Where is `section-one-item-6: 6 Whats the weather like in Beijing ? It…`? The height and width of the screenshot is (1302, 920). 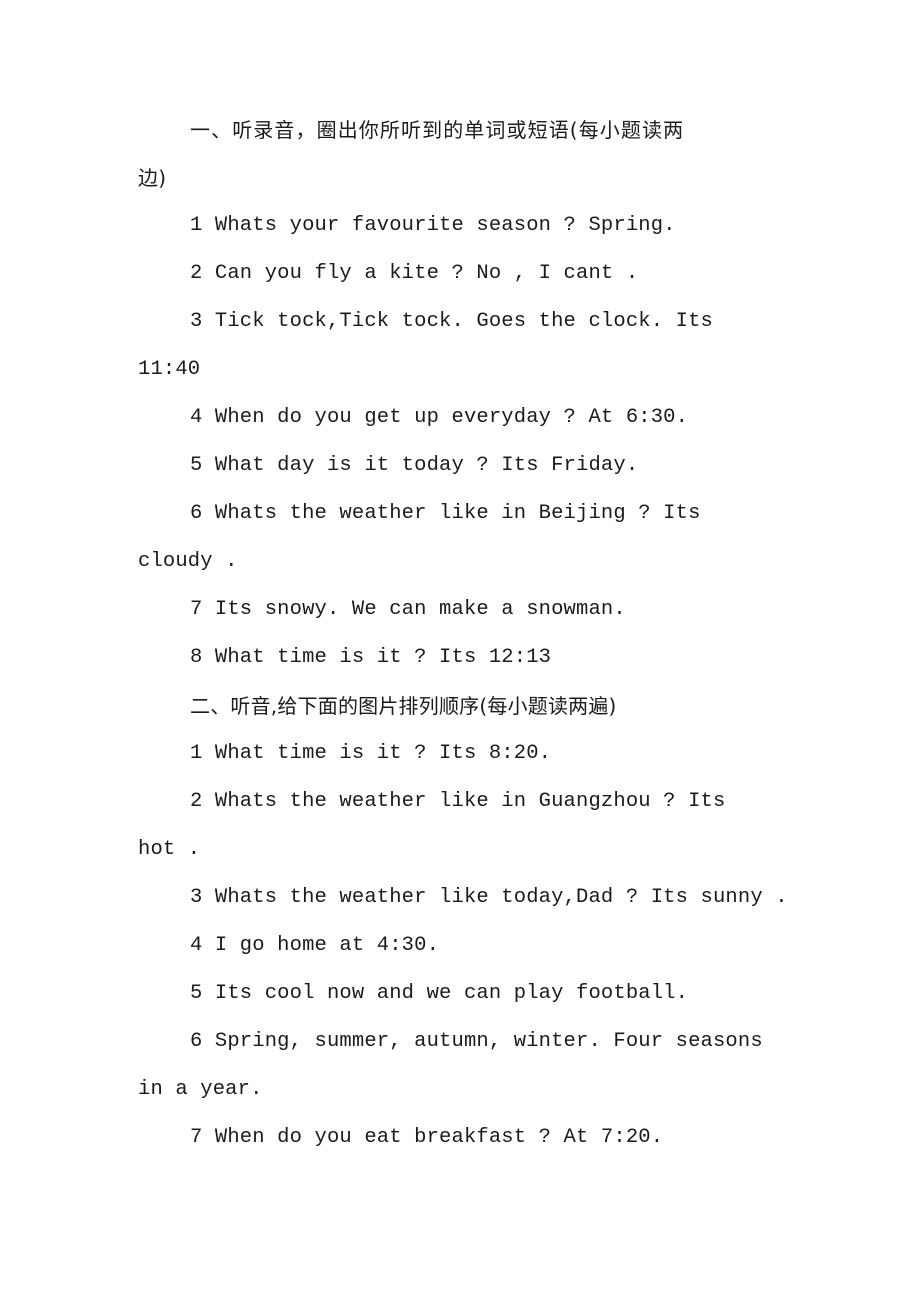
section-one-item-6: 6 Whats the weather like in Beijing ? It… is located at coordinates (445, 513).